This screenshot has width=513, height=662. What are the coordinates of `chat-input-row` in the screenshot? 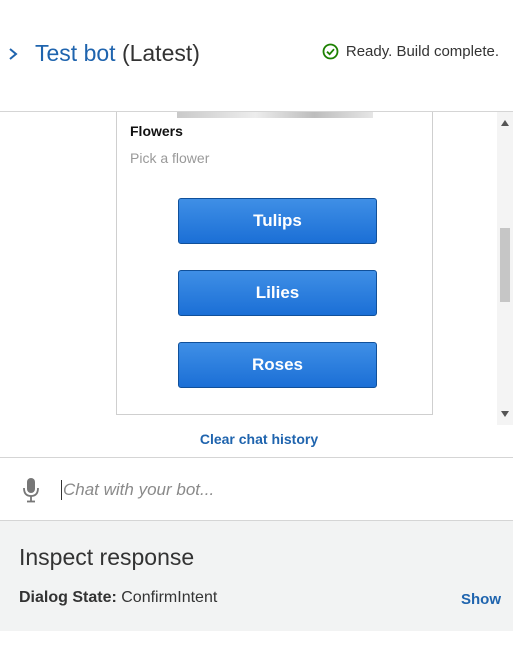 It's located at (256, 489).